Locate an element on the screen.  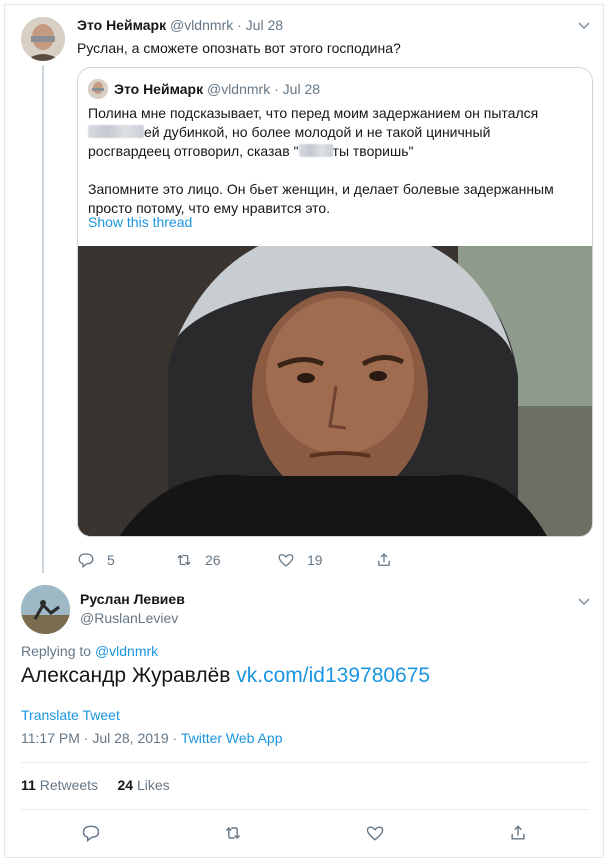
retweets-stat: 11 Retweets is located at coordinates (59, 785).